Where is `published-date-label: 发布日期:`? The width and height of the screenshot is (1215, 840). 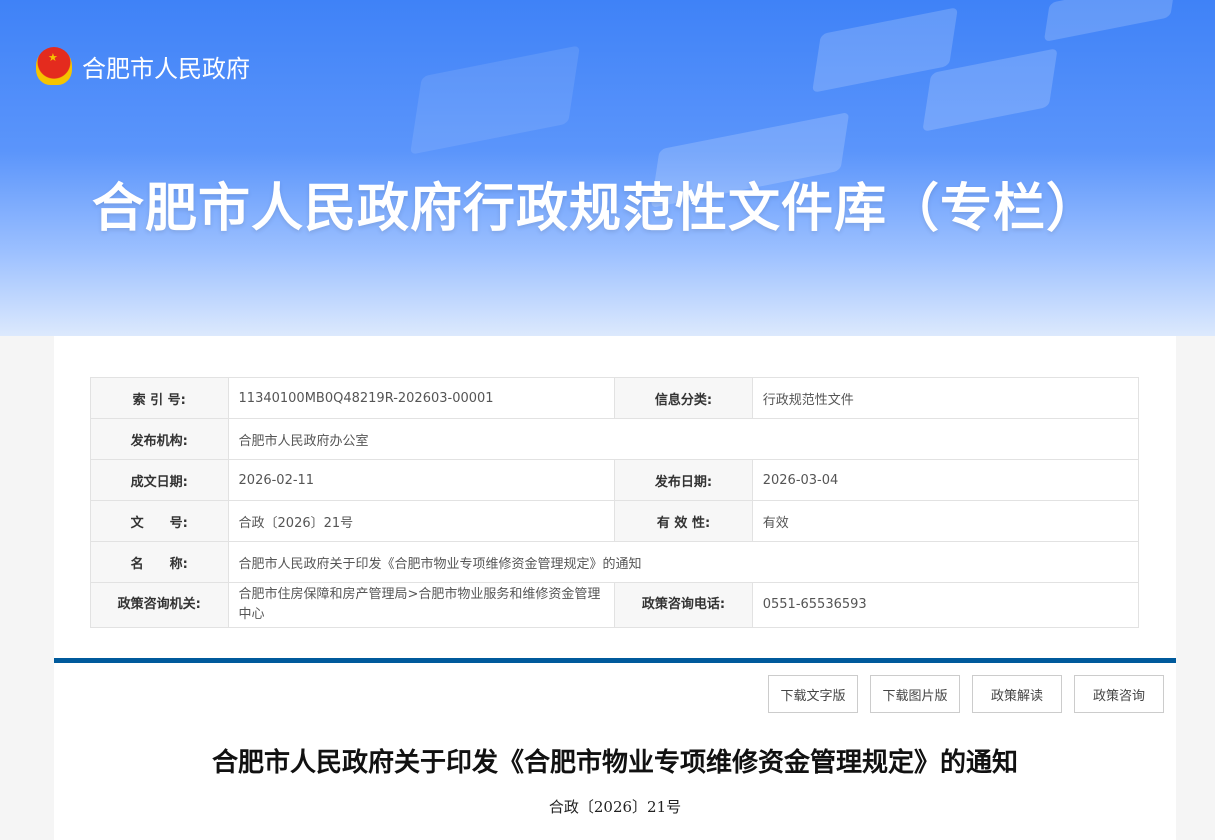 published-date-label: 发布日期: is located at coordinates (683, 480).